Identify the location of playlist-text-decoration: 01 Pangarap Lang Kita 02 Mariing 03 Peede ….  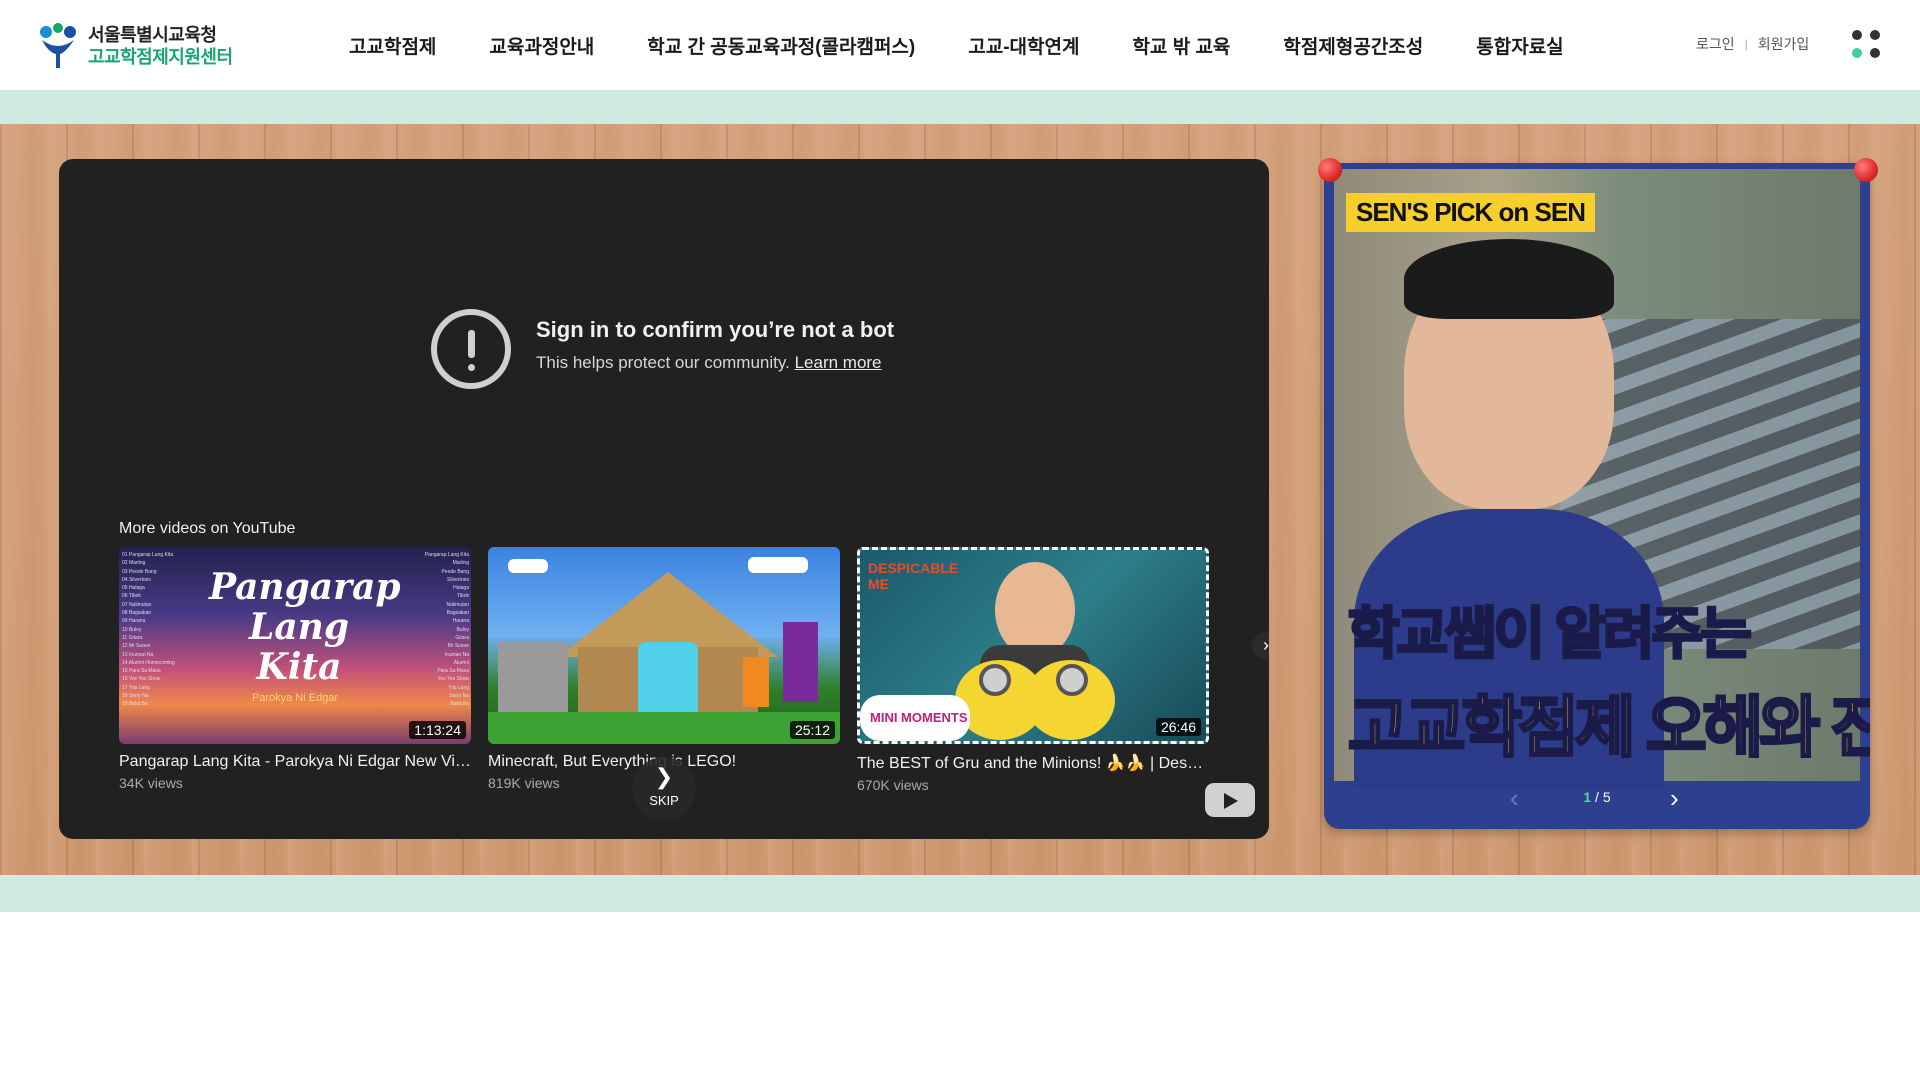
(148, 630).